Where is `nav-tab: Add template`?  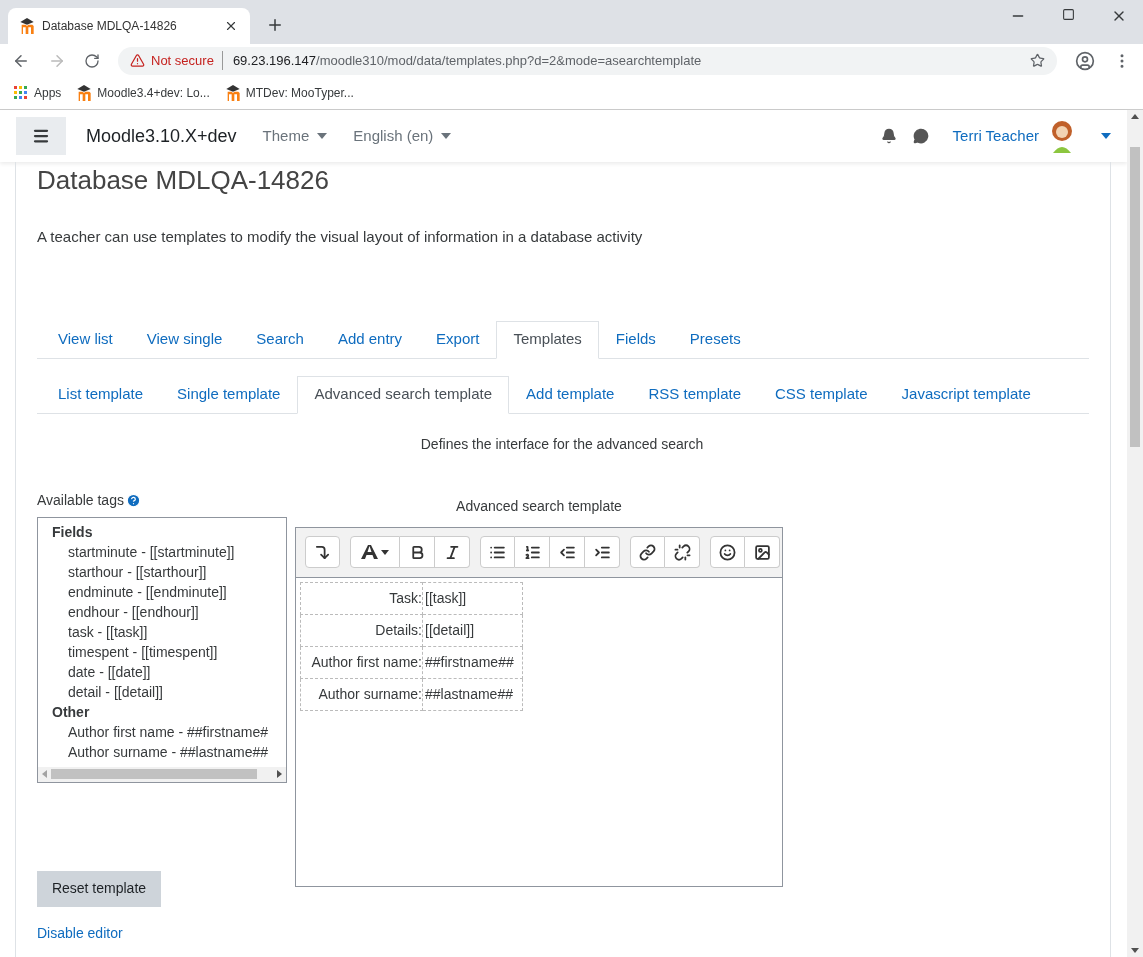
nav-tab: Add template is located at coordinates (570, 394).